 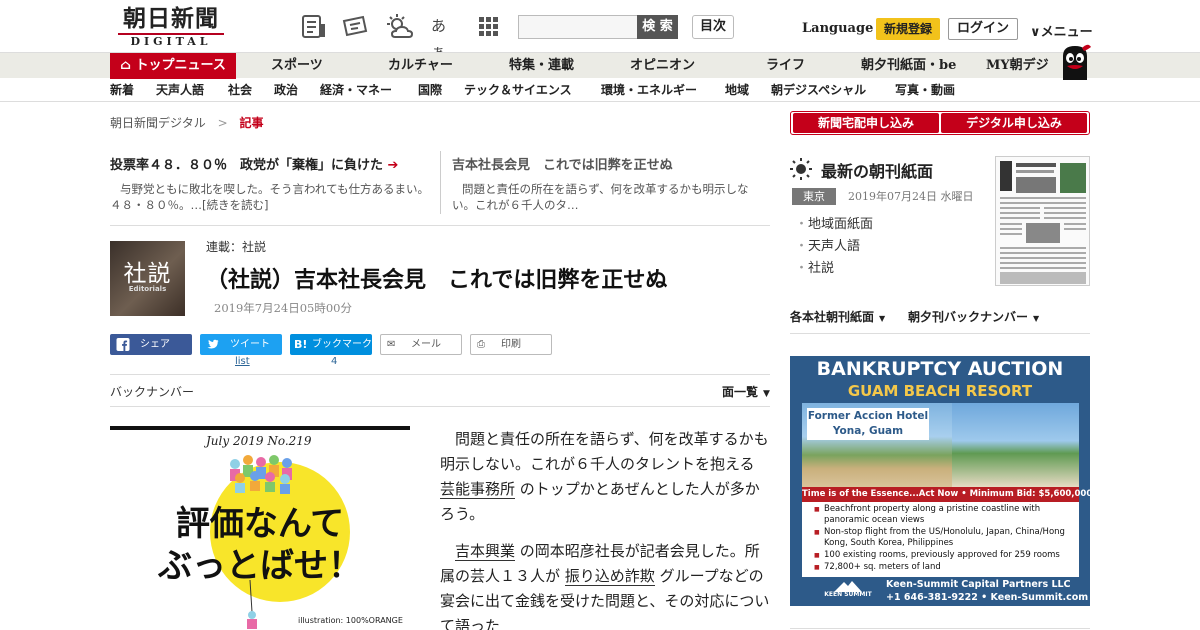 I want to click on contents-button: 目次, so click(x=713, y=27).